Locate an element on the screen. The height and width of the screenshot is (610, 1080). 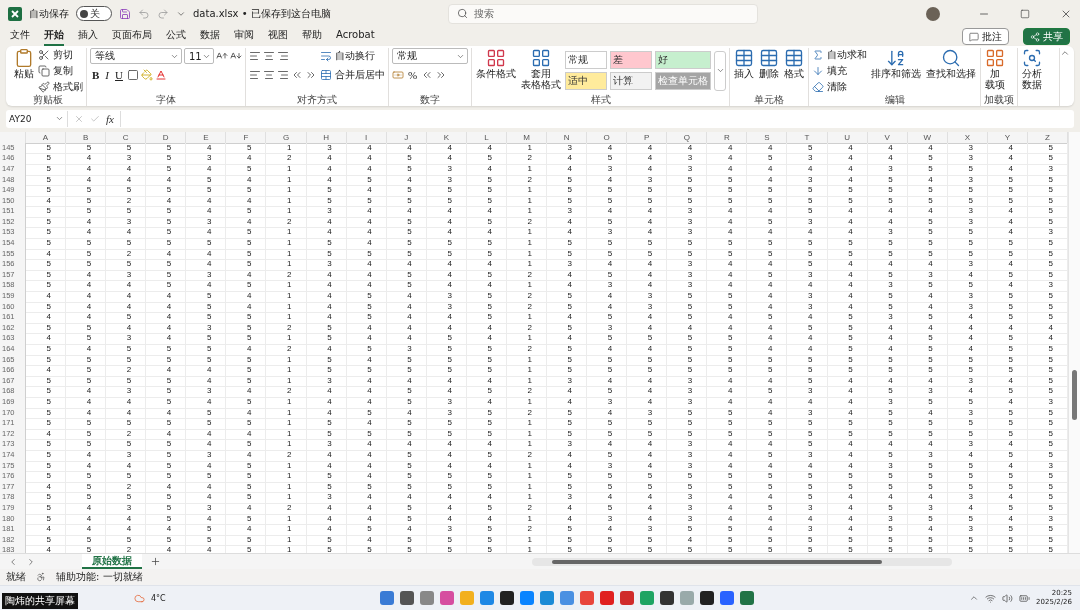
paste-button: 粘贴 is located at coordinates (24, 63).